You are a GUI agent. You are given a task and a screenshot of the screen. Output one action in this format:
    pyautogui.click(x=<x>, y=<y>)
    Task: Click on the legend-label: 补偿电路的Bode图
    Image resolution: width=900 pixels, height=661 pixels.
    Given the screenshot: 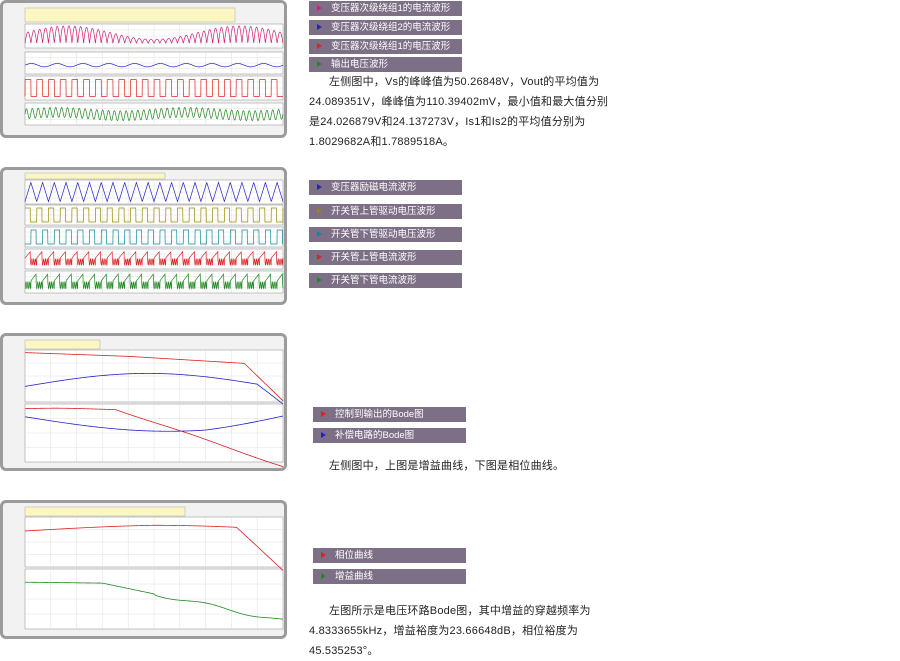 What is the action you would take?
    pyautogui.click(x=375, y=435)
    